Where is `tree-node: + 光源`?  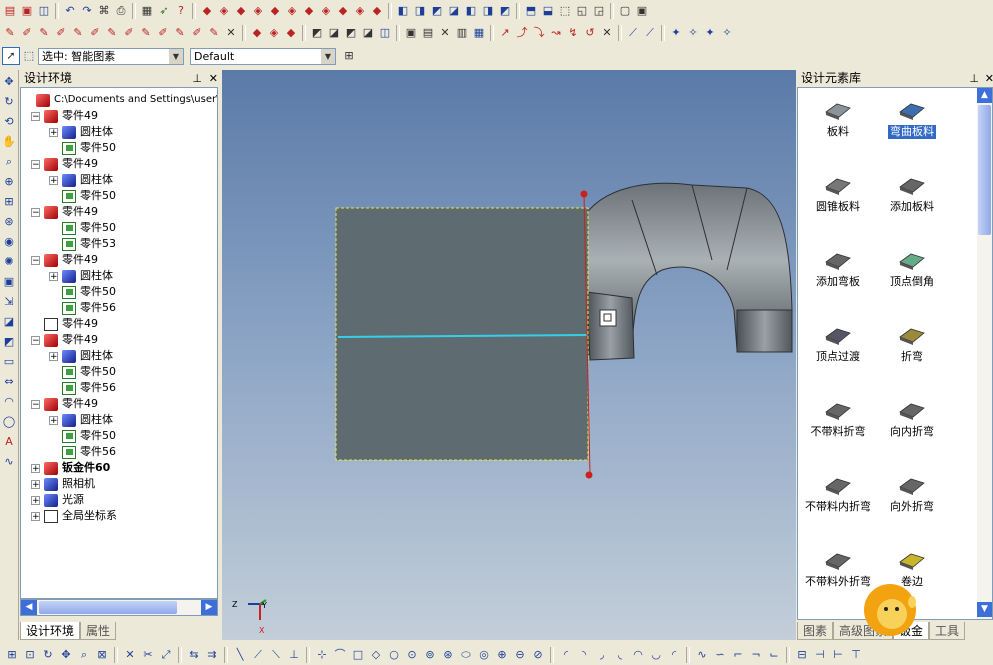 tree-node: + 光源 is located at coordinates (57, 500).